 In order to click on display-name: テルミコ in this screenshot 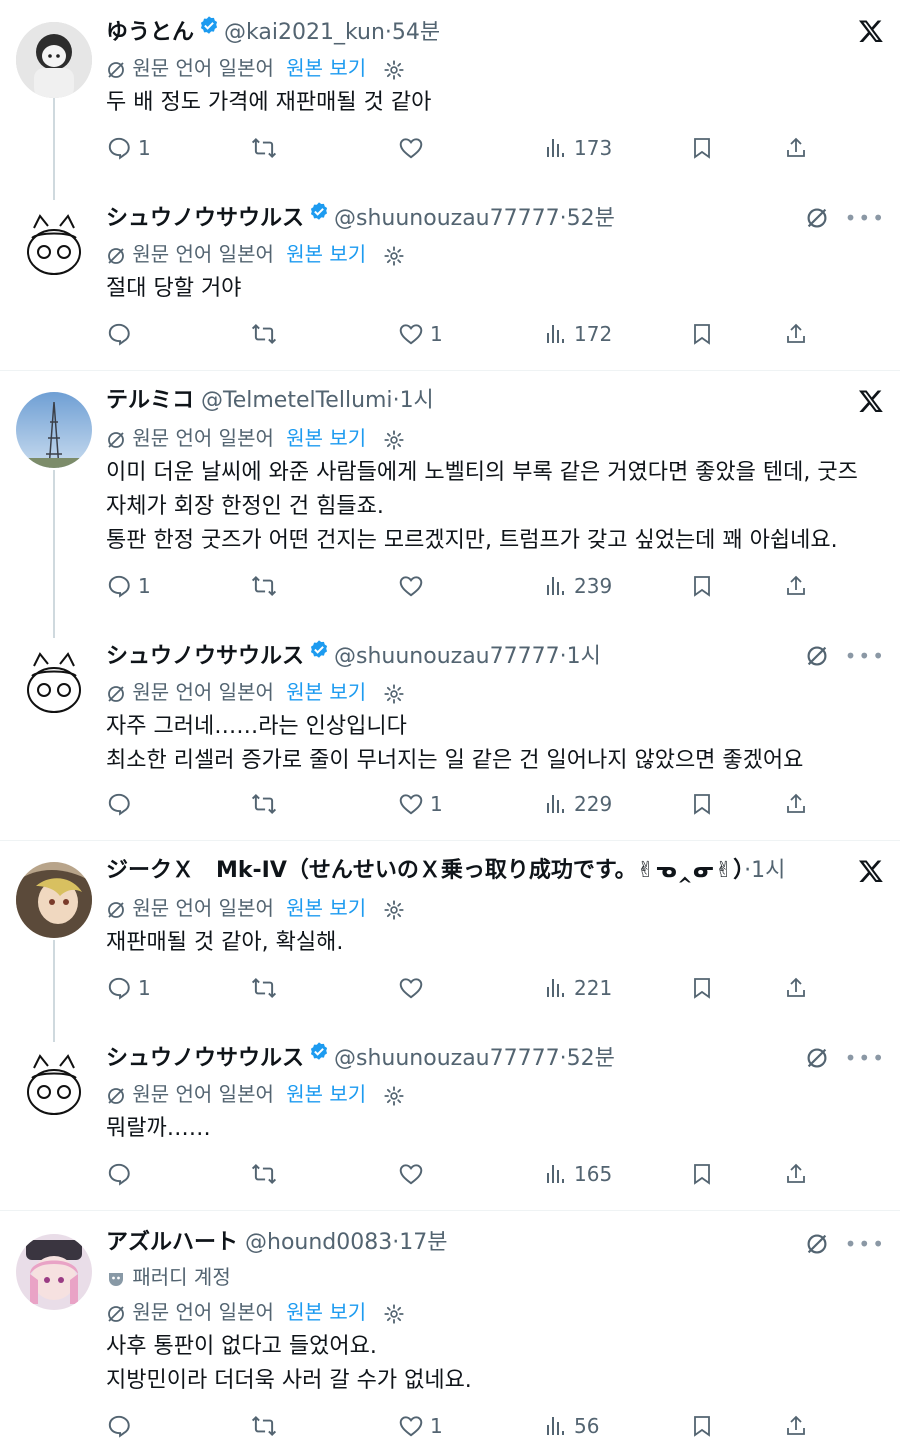, I will do `click(150, 400)`.